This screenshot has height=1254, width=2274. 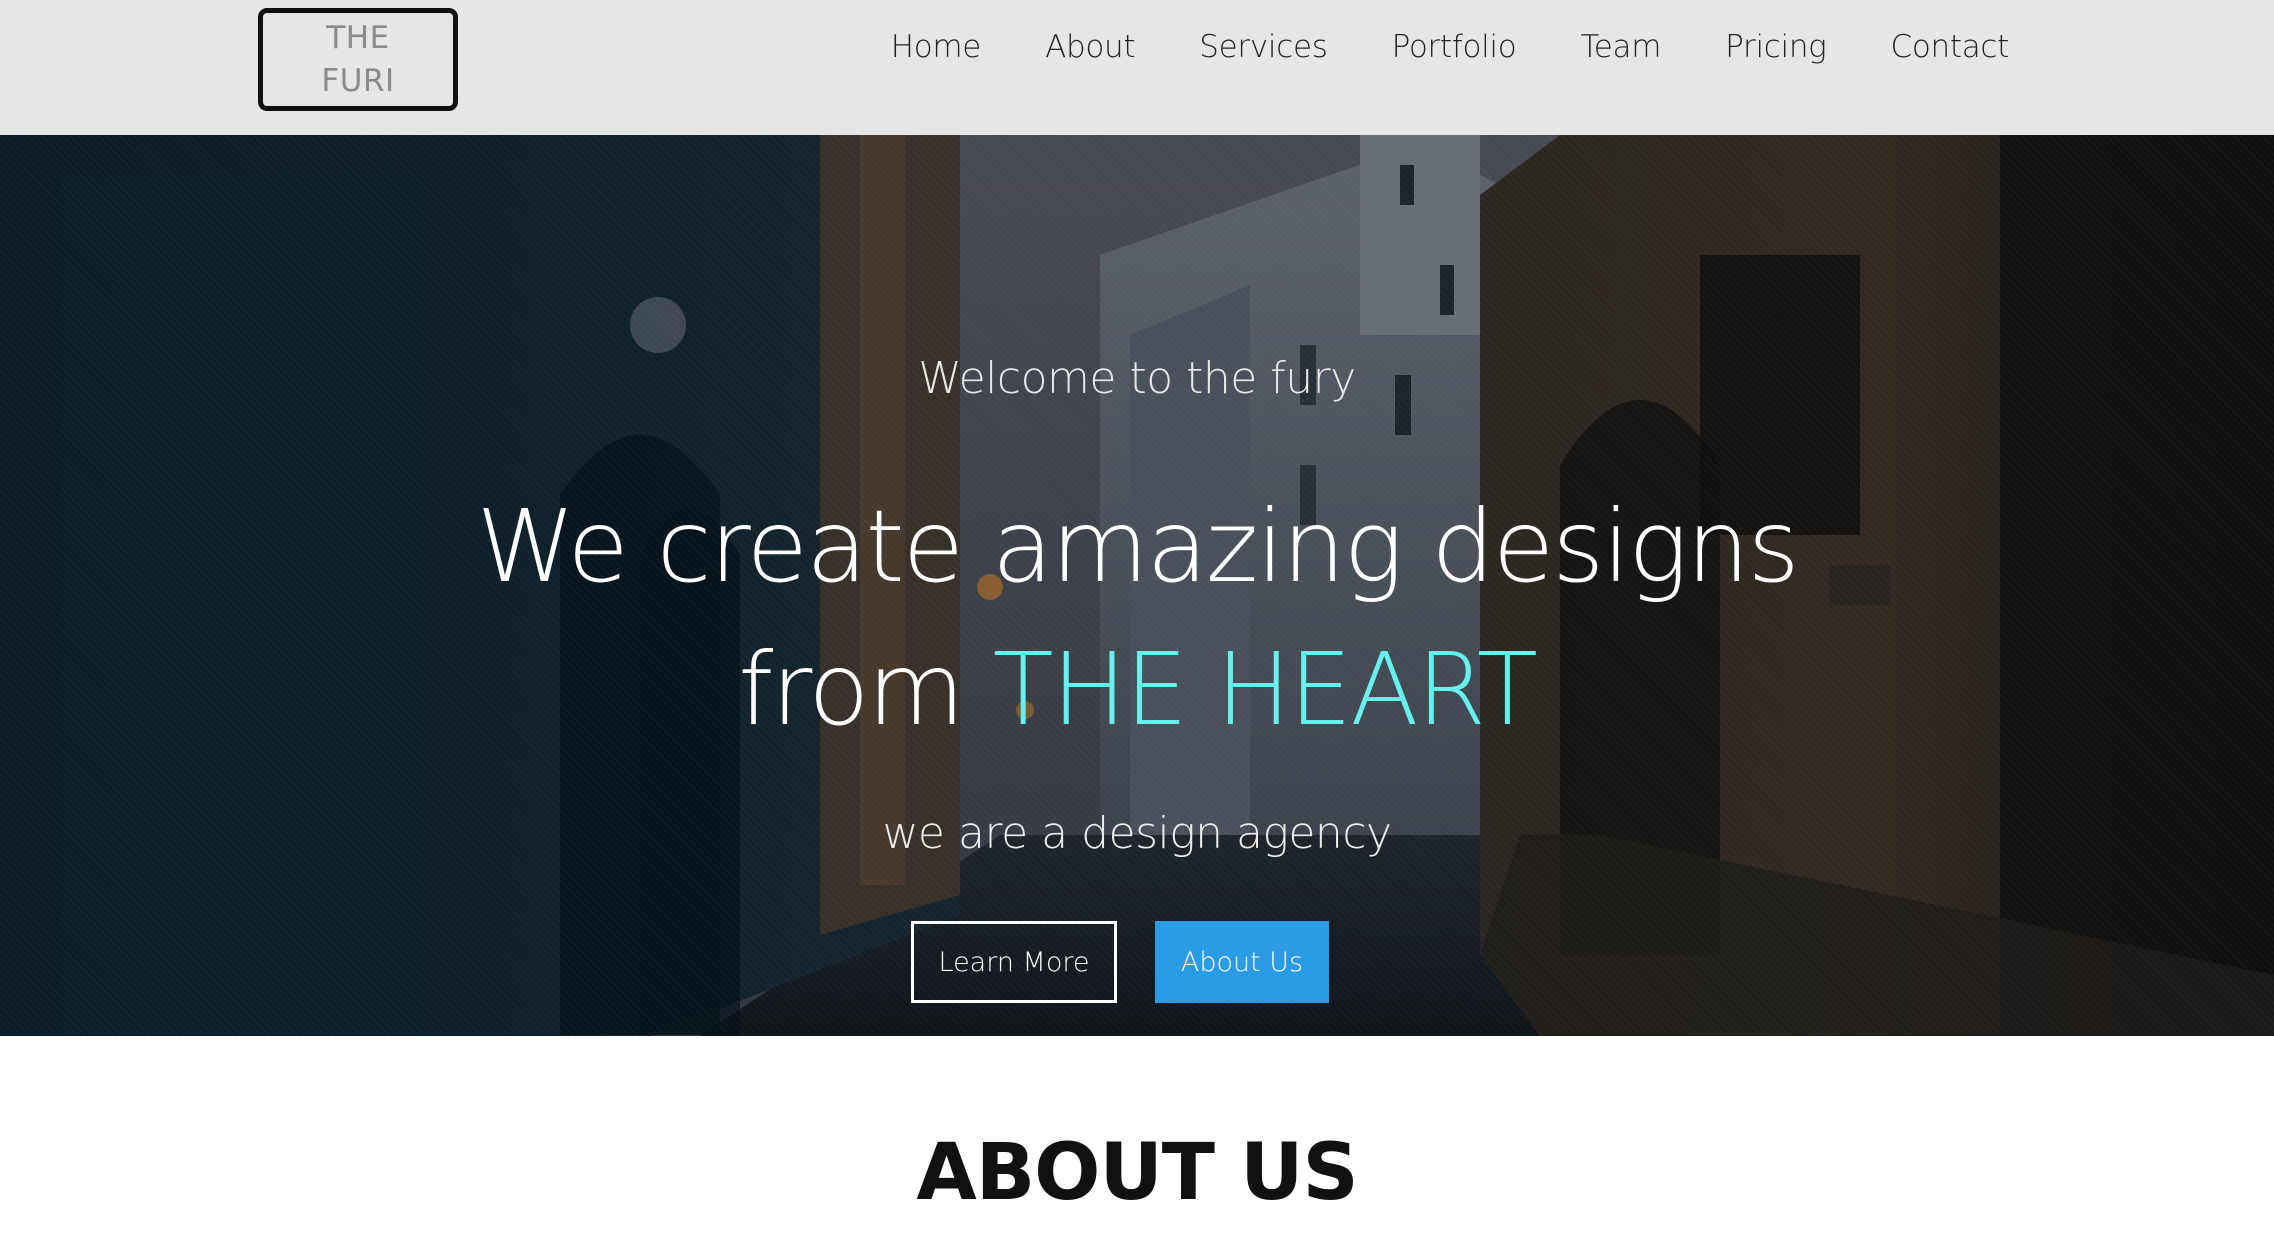 I want to click on hero-title-line-2: from THE HEART, so click(x=1137, y=689).